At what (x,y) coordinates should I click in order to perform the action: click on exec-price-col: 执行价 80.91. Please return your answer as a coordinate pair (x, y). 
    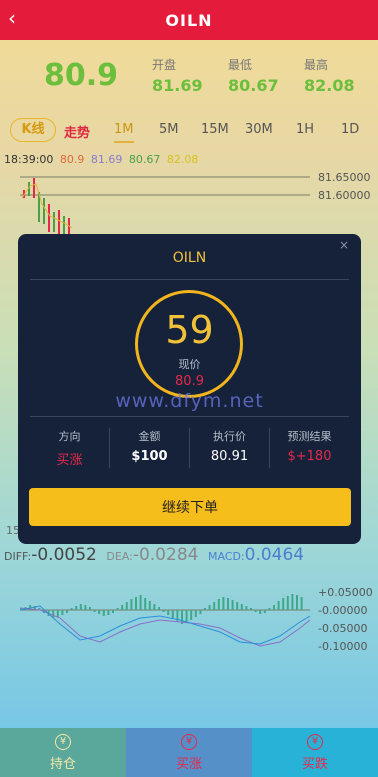
    Looking at the image, I should click on (230, 448).